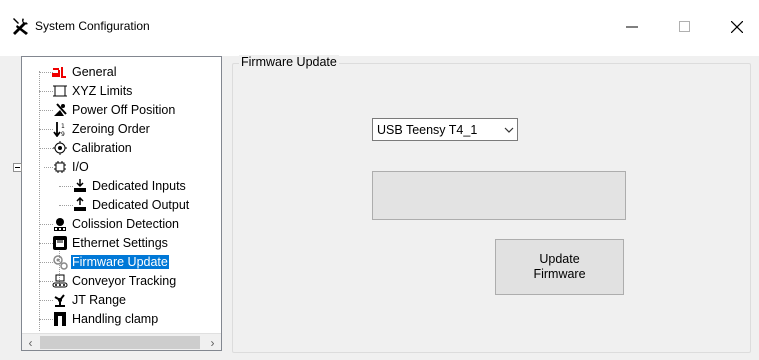 This screenshot has width=759, height=360. I want to click on tree-item-label: Calibration, so click(102, 147).